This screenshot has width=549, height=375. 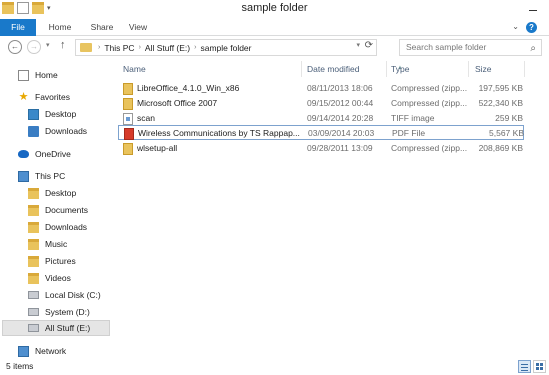 I want to click on nav-item-all-stuff: All Stuff (E:), so click(x=56, y=328).